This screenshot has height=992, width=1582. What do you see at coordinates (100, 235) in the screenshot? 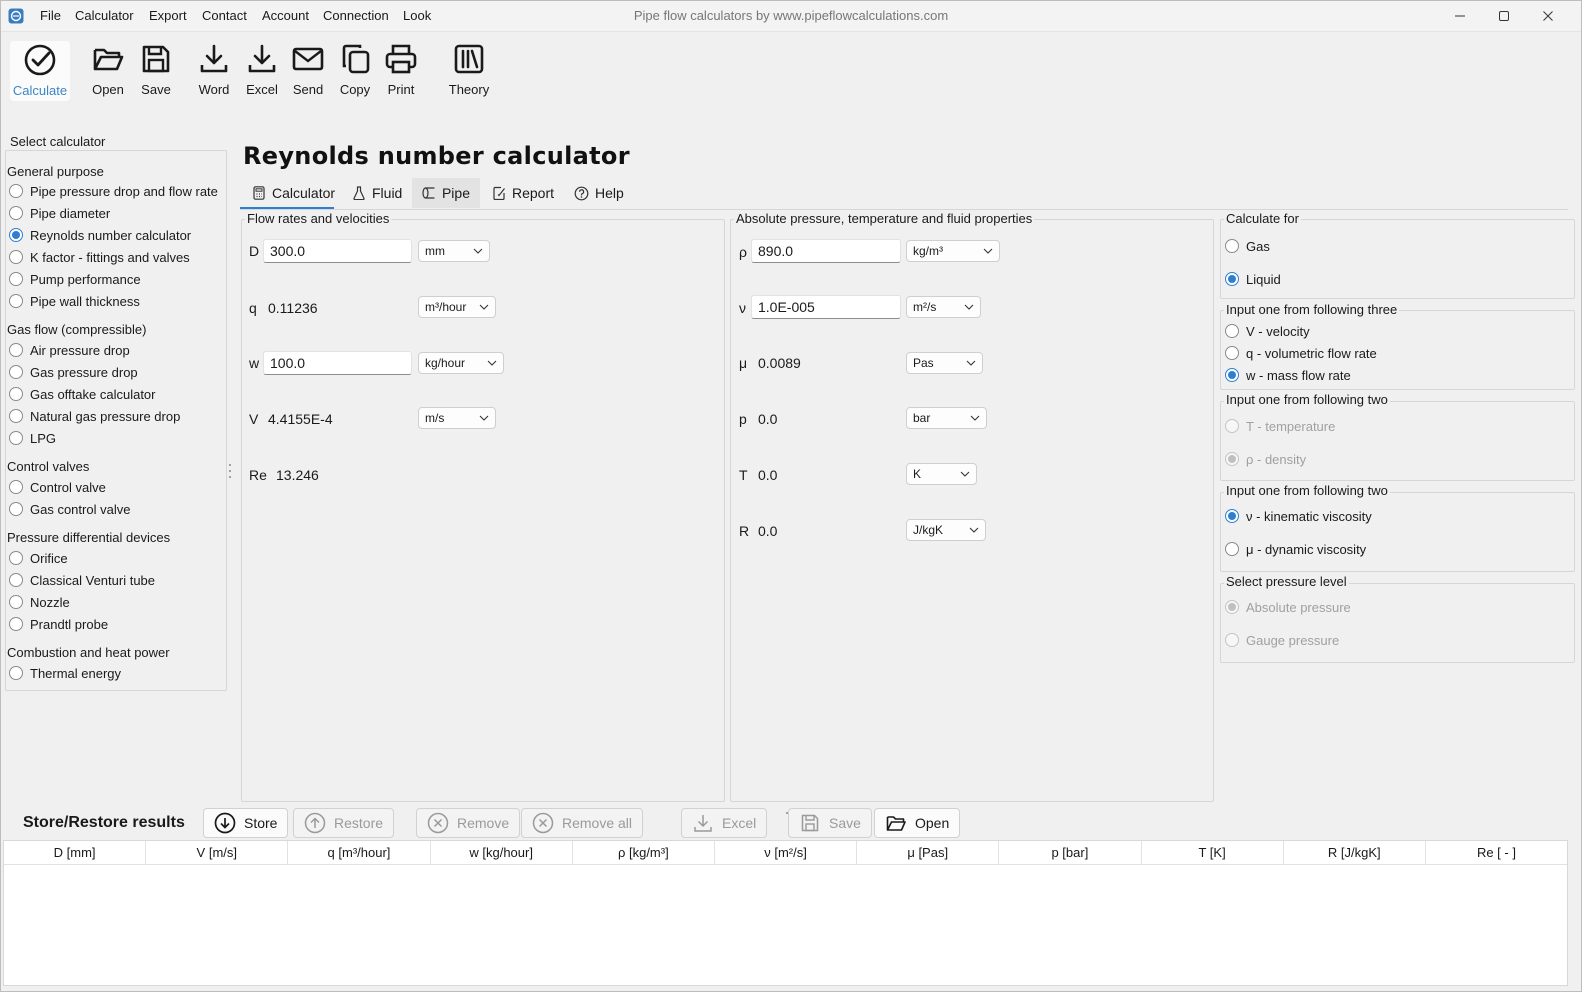
I see `radio-reynolds-number: Reynolds number calculator` at bounding box center [100, 235].